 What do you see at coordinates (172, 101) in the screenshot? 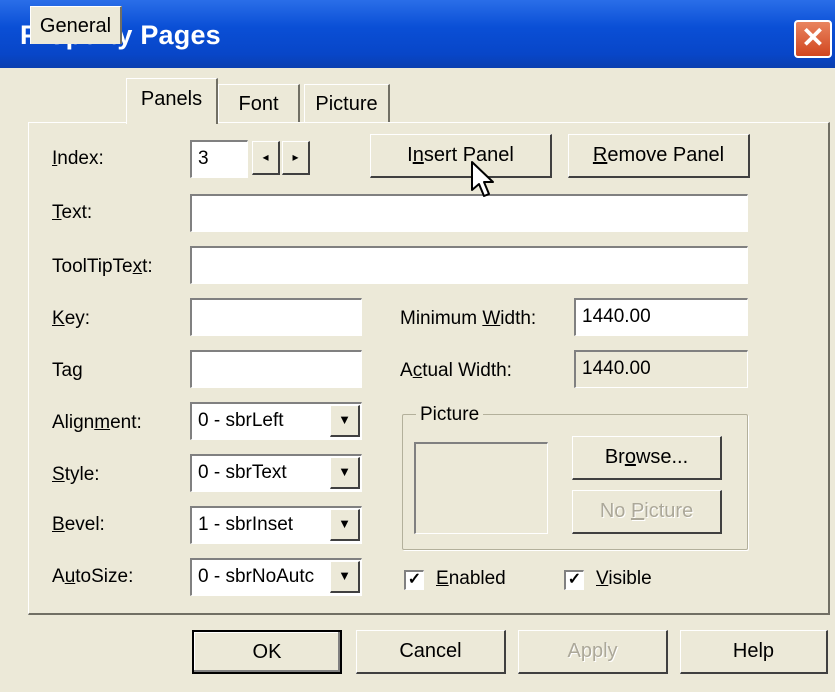
I see `tab-panels: Panels` at bounding box center [172, 101].